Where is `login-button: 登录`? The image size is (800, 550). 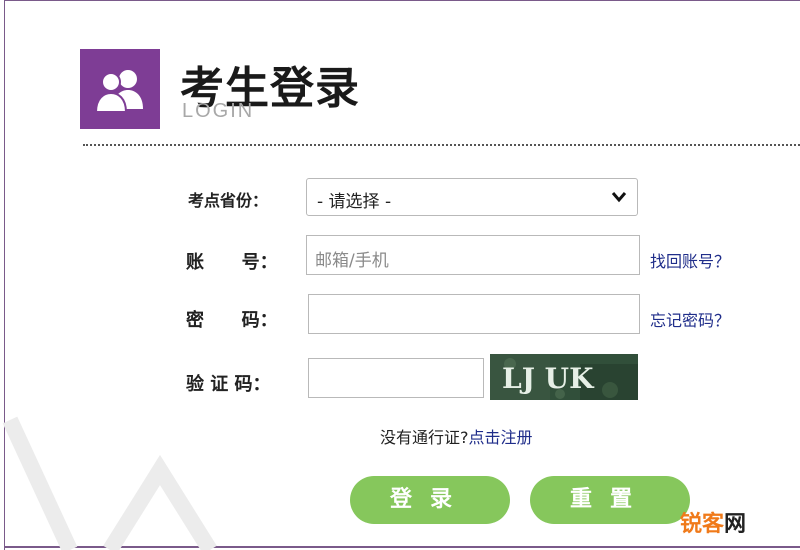 login-button: 登录 is located at coordinates (430, 500).